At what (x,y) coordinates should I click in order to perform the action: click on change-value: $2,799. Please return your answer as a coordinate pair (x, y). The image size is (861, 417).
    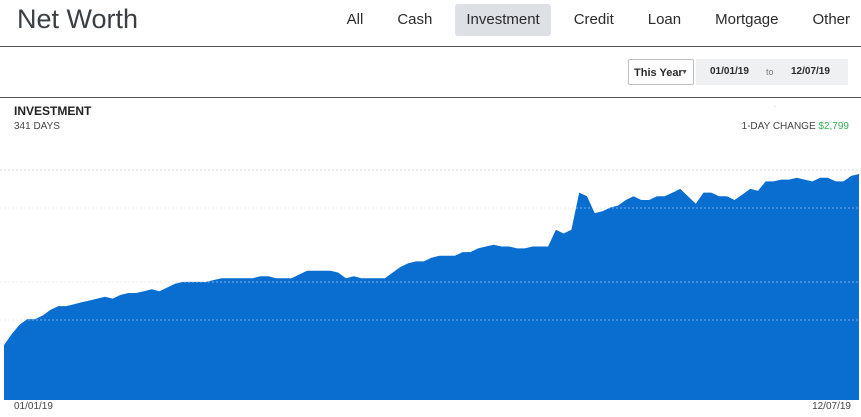
    Looking at the image, I should click on (833, 126).